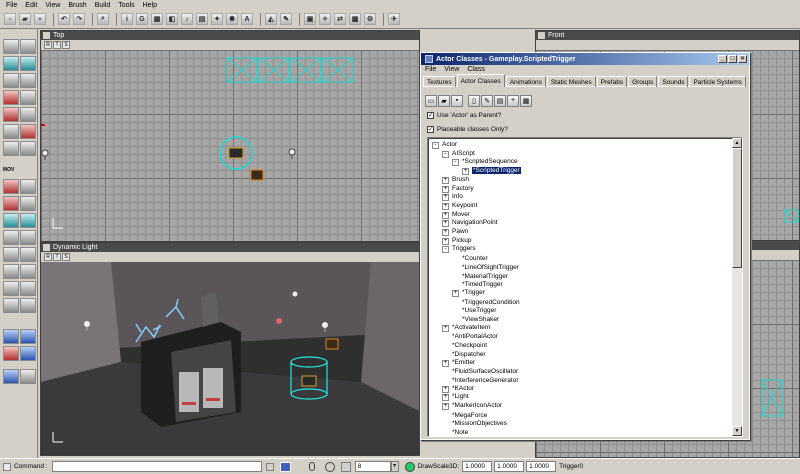 This screenshot has height=474, width=800. I want to click on tree-node: *TriggeredCondition, so click(486, 301).